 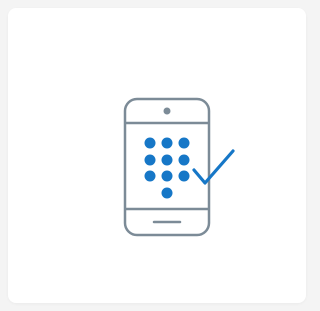 What do you see at coordinates (167, 111) in the screenshot?
I see `phone-camera-icon` at bounding box center [167, 111].